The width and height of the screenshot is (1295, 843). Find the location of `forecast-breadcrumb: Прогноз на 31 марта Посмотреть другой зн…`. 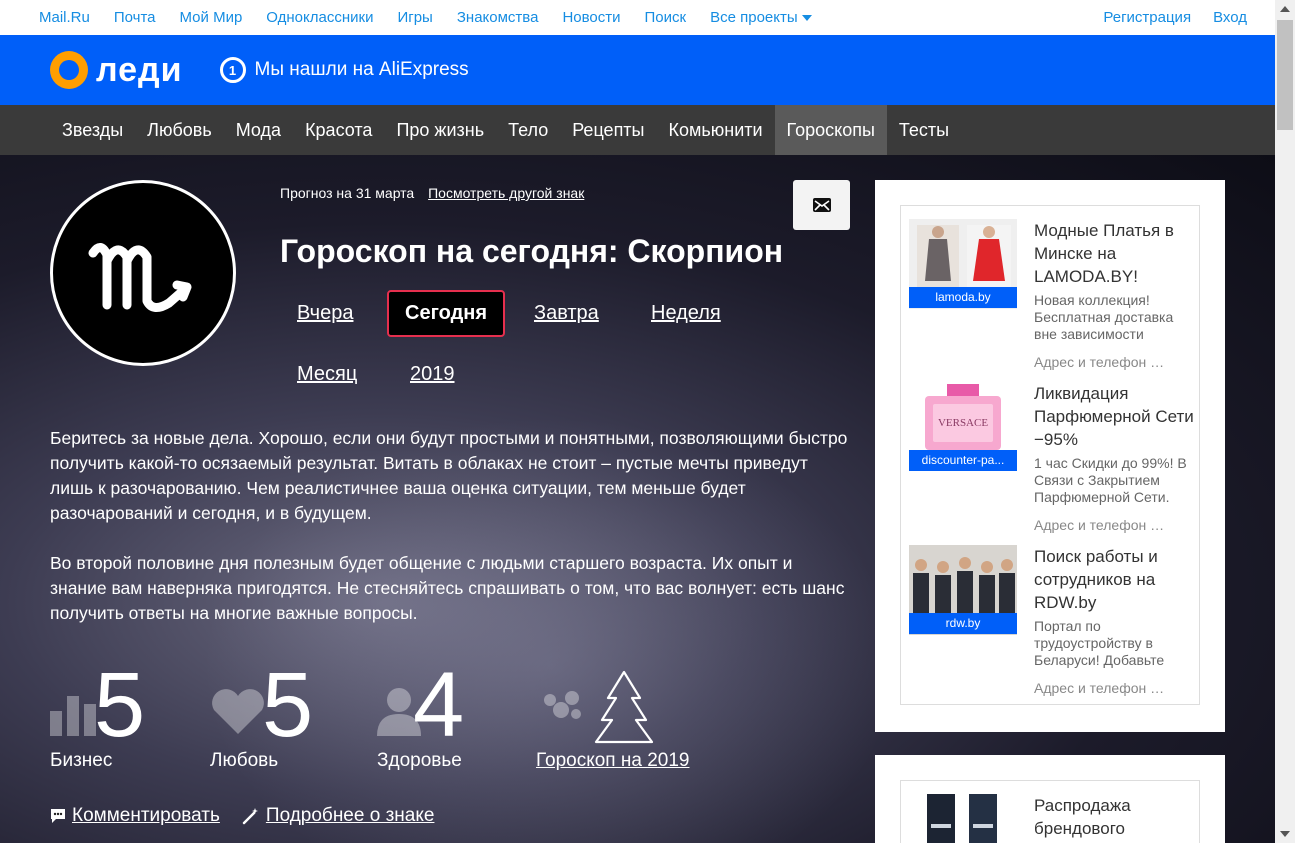

forecast-breadcrumb: Прогноз на 31 марта Посмотреть другой зн… is located at coordinates (432, 193).